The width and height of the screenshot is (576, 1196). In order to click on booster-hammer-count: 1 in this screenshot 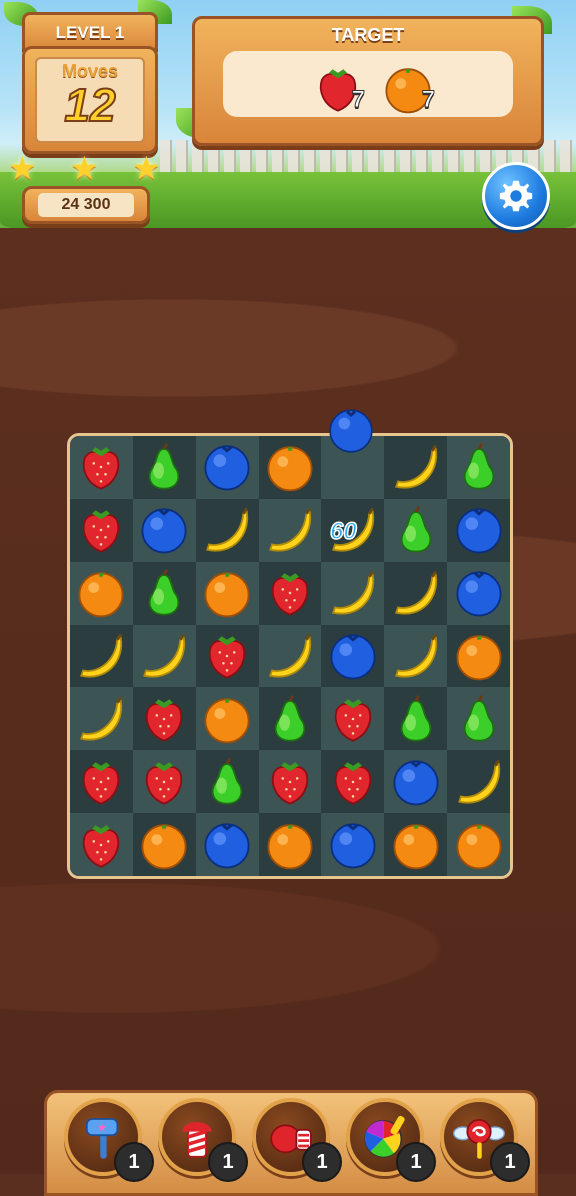, I will do `click(134, 1162)`.